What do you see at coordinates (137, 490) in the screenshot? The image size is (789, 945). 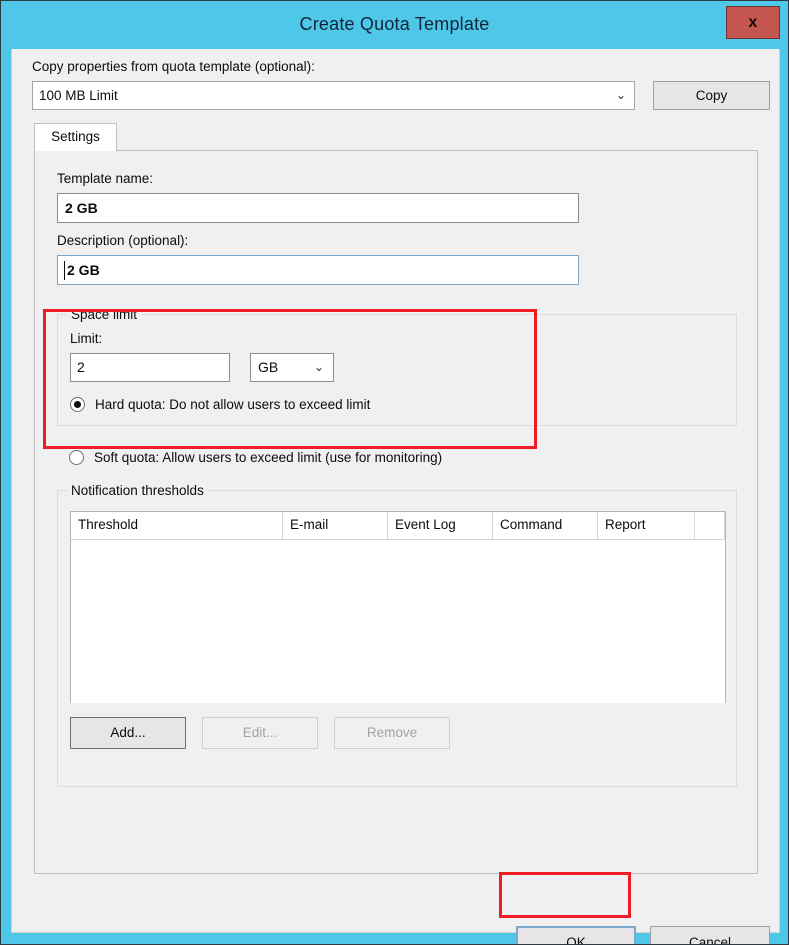 I see `notification-thresholds-group-title: Notification thresholds` at bounding box center [137, 490].